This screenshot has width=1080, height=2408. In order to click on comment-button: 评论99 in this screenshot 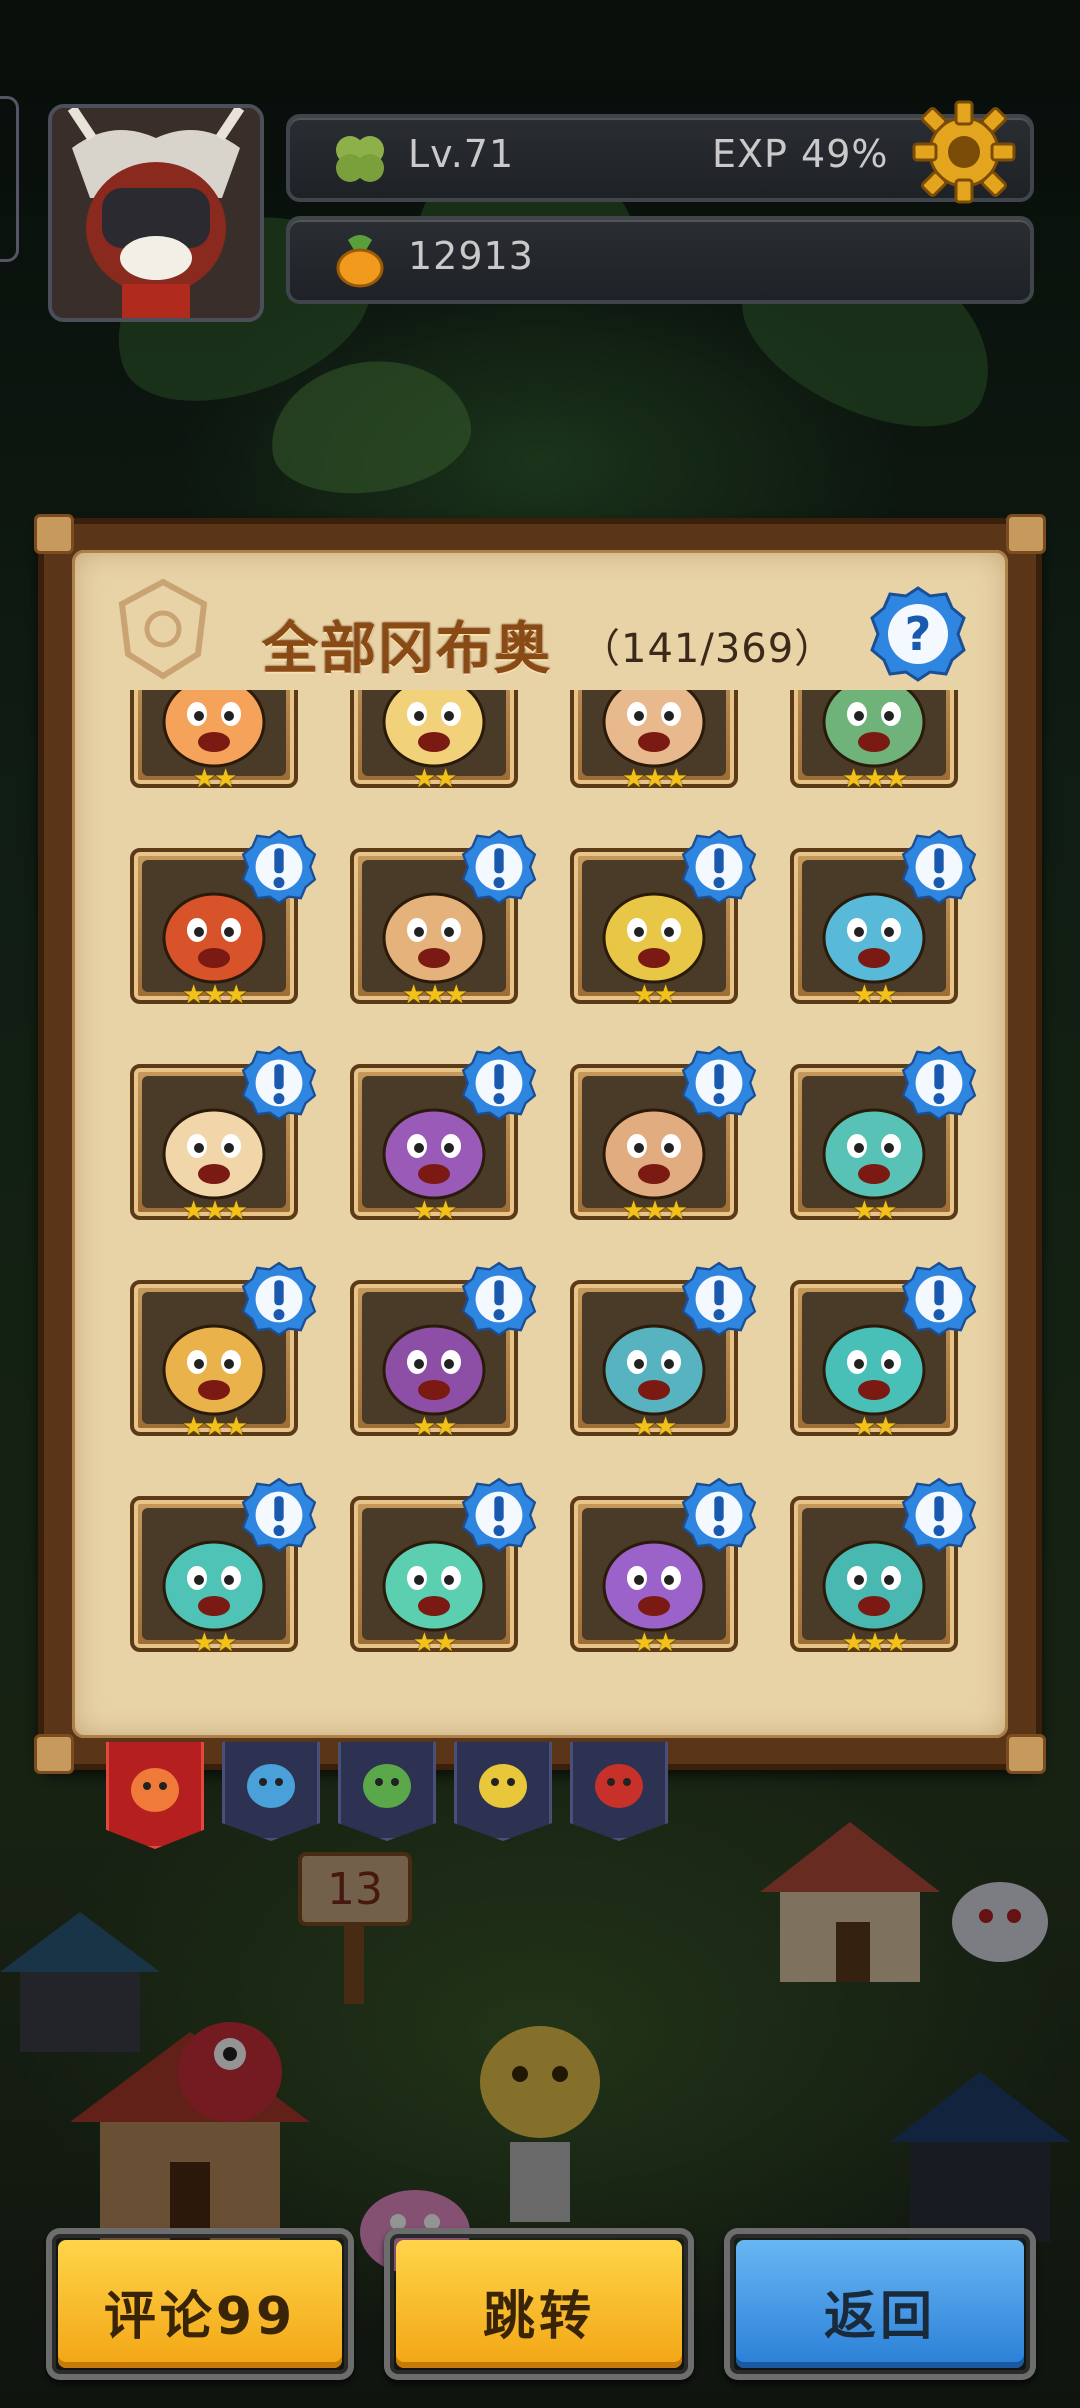, I will do `click(200, 2304)`.